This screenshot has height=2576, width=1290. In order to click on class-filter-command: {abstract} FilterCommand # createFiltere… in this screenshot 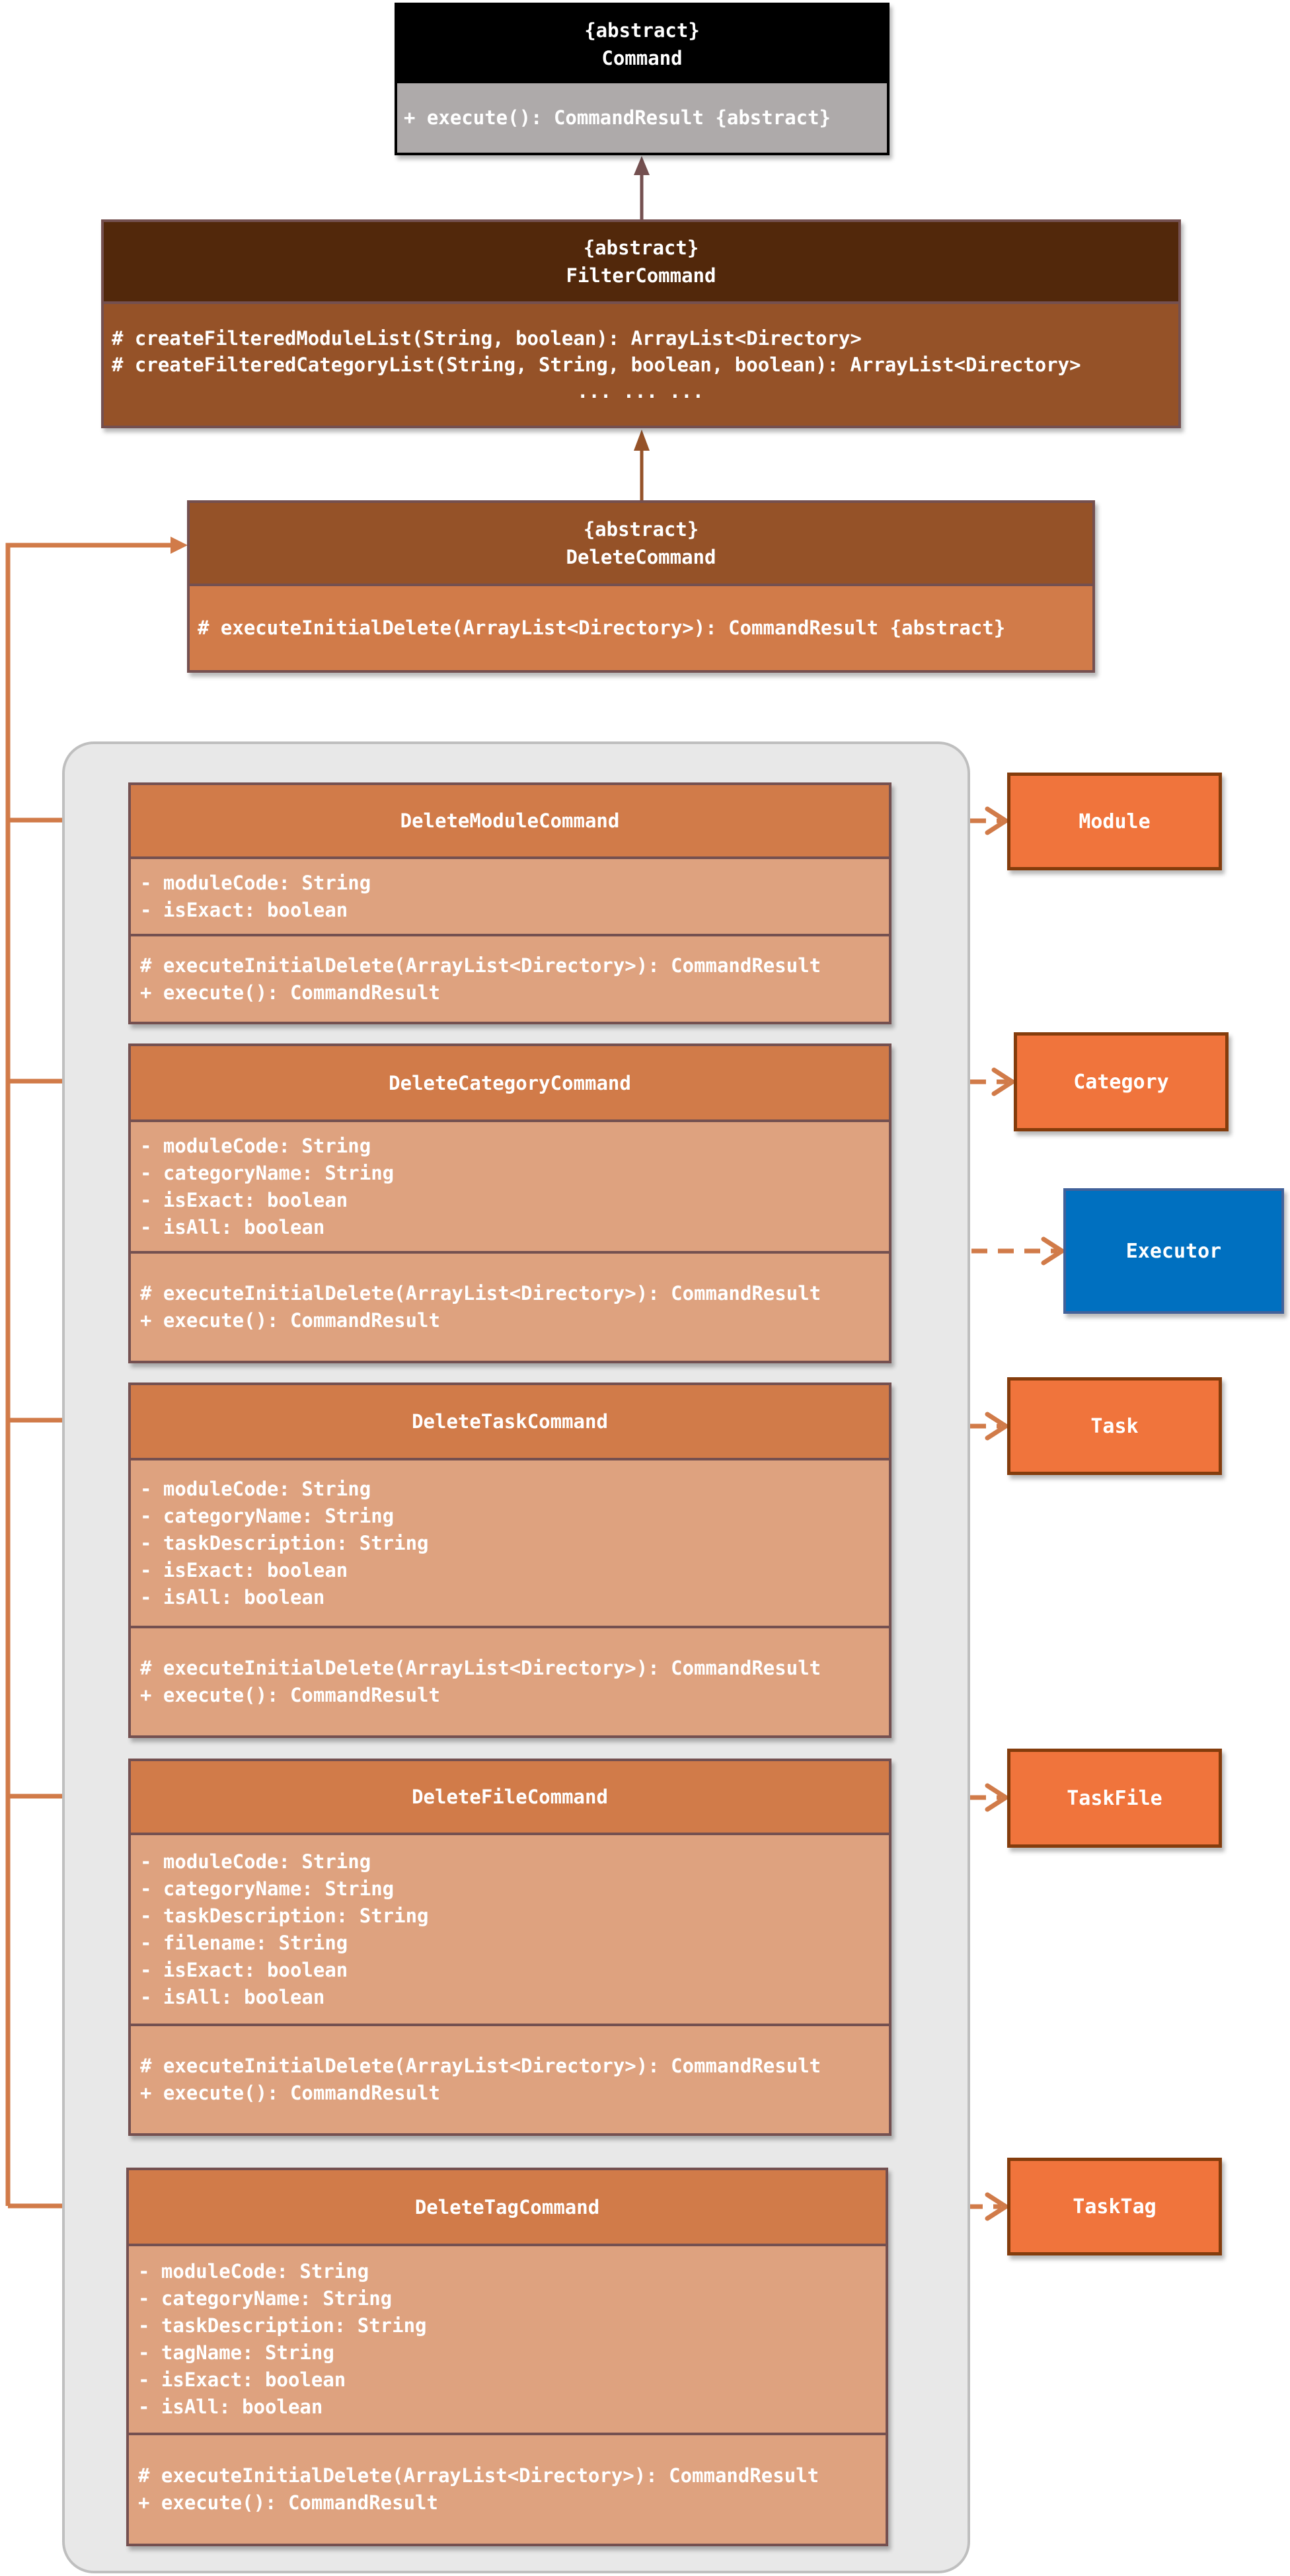, I will do `click(641, 324)`.